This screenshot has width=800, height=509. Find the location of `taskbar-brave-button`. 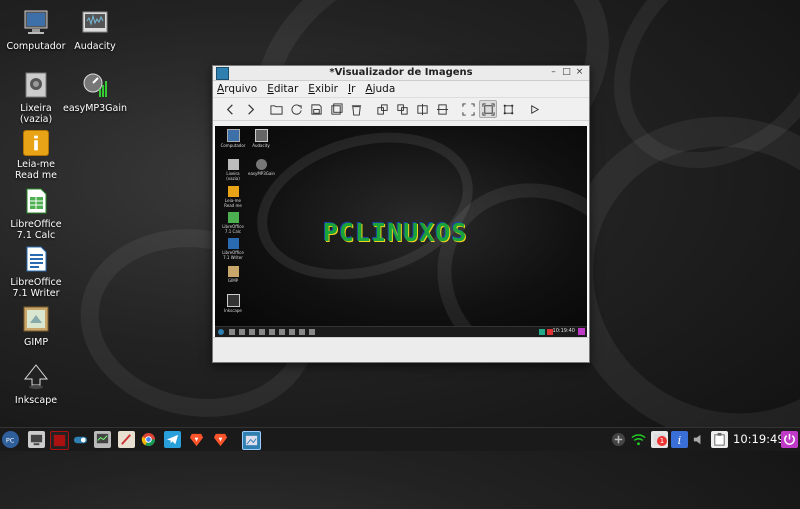

taskbar-brave-button is located at coordinates (196, 439).